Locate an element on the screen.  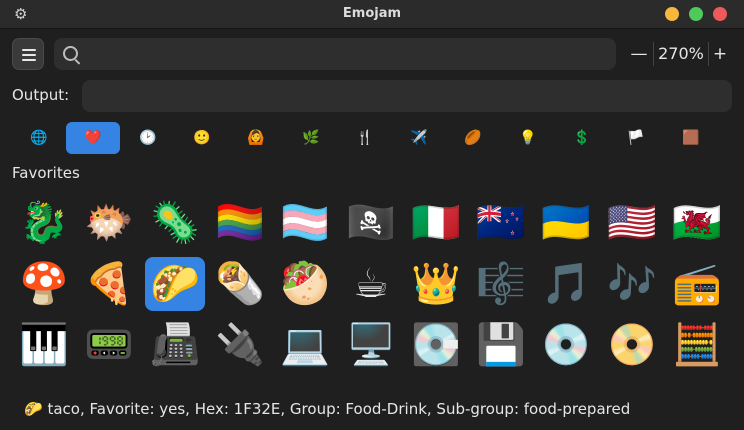
emoji-cell: 🎹 is located at coordinates (44, 345).